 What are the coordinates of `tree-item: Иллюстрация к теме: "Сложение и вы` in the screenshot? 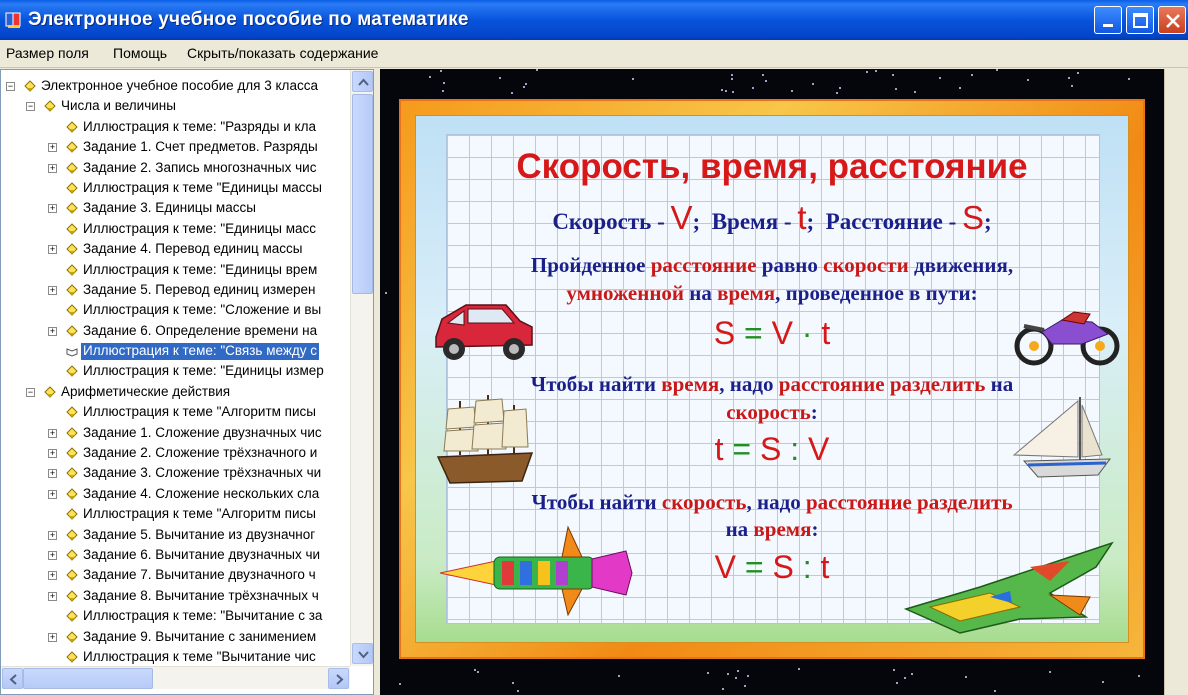 It's located at (176, 310).